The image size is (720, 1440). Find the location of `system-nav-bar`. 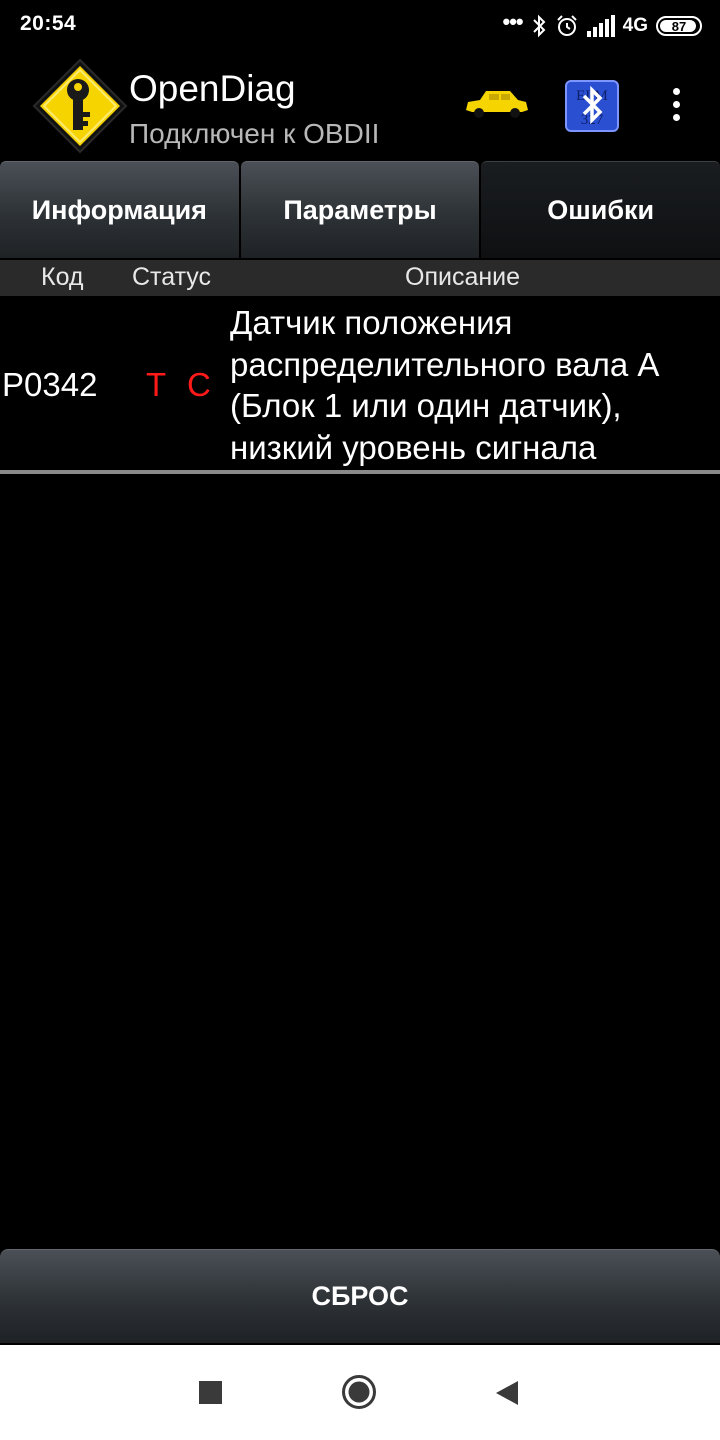

system-nav-bar is located at coordinates (360, 1392).